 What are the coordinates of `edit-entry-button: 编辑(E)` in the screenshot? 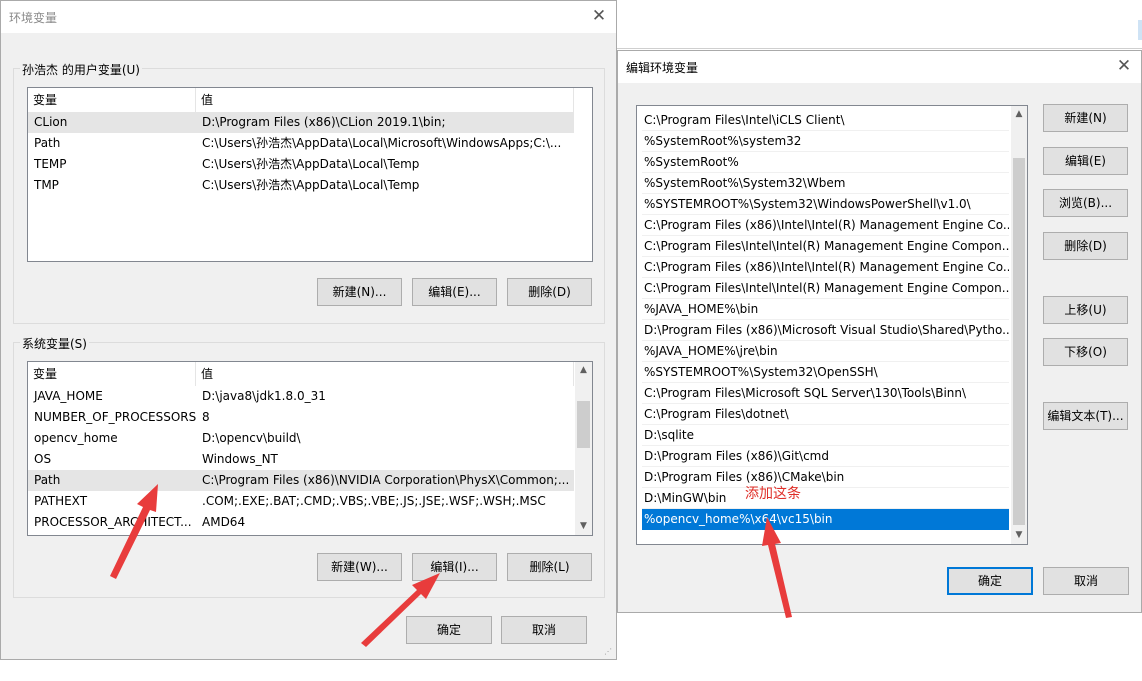 It's located at (1085, 161).